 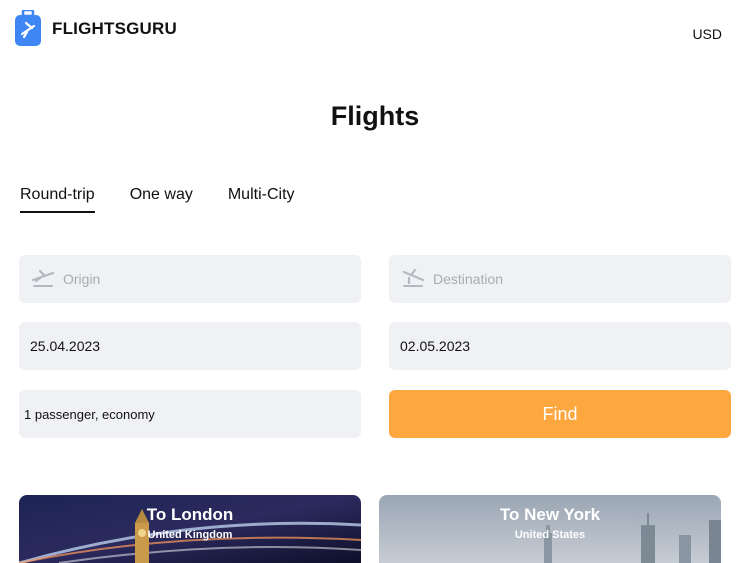 I want to click on passengers-value: 1 passenger, economy, so click(x=89, y=414).